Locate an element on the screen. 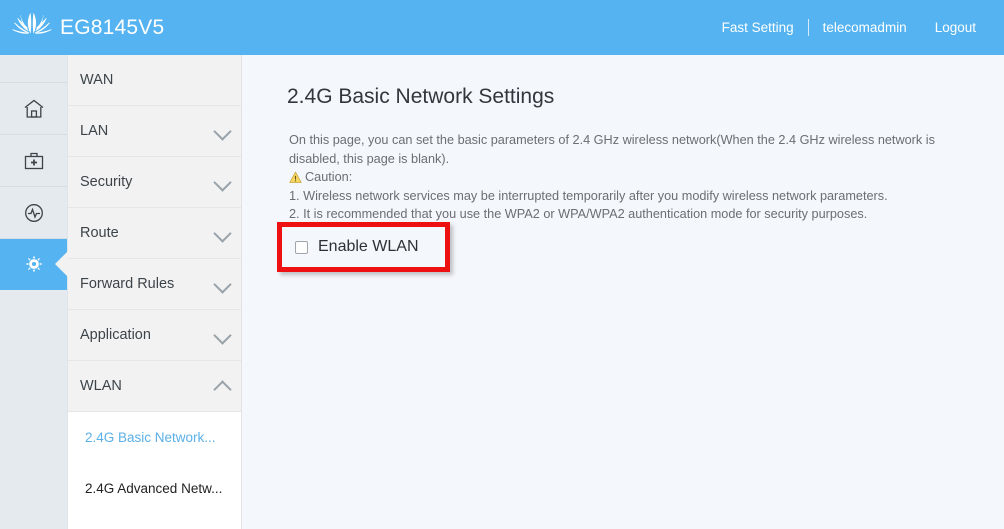  enable-wlan-label: Enable WLAN is located at coordinates (368, 247).